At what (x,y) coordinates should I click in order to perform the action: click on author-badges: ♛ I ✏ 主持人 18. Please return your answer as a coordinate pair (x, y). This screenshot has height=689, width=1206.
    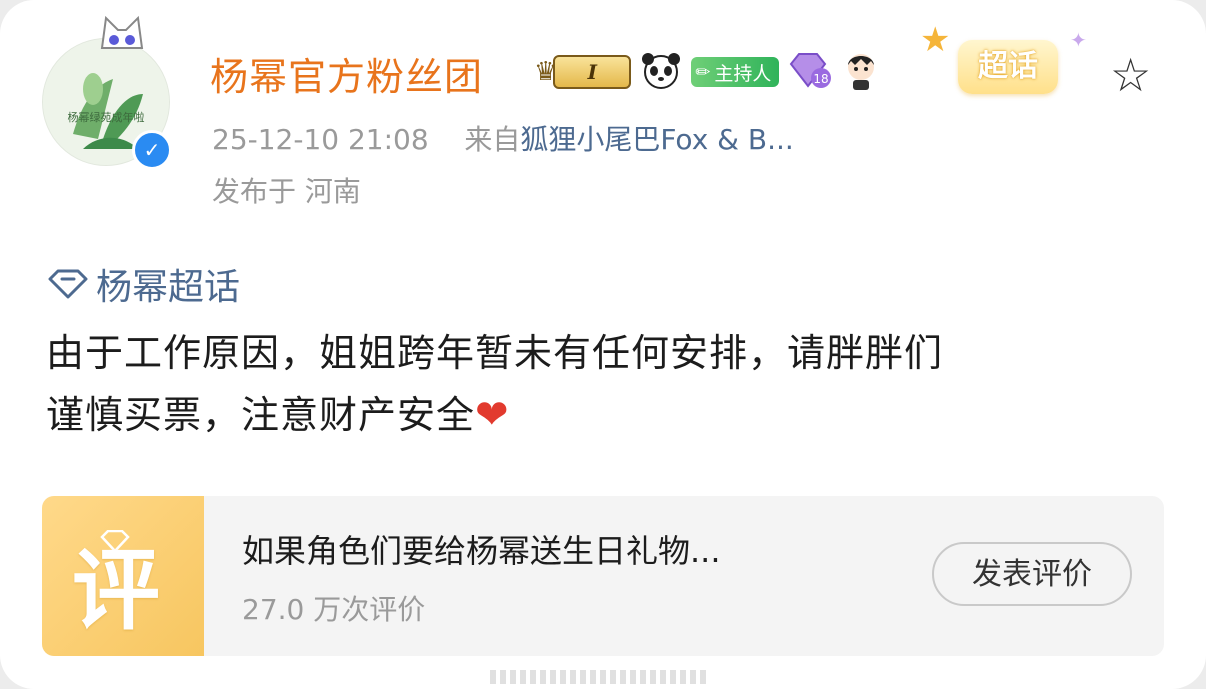
    Looking at the image, I should click on (711, 72).